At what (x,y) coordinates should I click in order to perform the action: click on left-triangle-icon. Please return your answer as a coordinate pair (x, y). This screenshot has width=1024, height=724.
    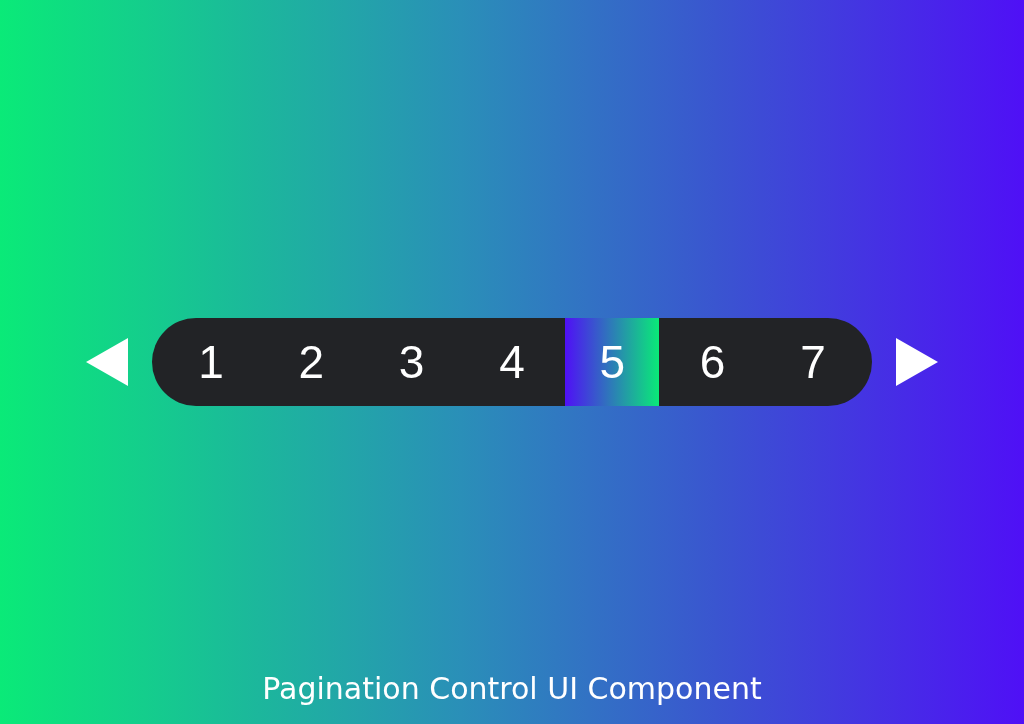
    Looking at the image, I should click on (107, 362).